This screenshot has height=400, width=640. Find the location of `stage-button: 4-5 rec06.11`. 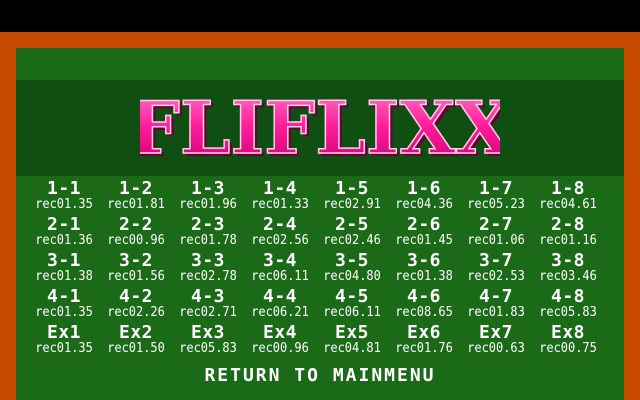

stage-button: 4-5 rec06.11 is located at coordinates (352, 304).